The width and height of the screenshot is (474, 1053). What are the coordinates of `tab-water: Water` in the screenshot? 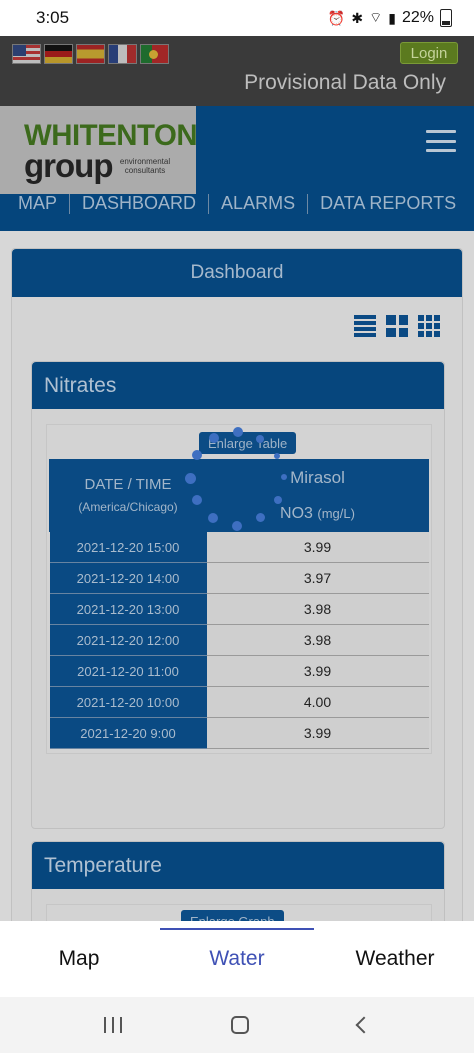 It's located at (237, 959).